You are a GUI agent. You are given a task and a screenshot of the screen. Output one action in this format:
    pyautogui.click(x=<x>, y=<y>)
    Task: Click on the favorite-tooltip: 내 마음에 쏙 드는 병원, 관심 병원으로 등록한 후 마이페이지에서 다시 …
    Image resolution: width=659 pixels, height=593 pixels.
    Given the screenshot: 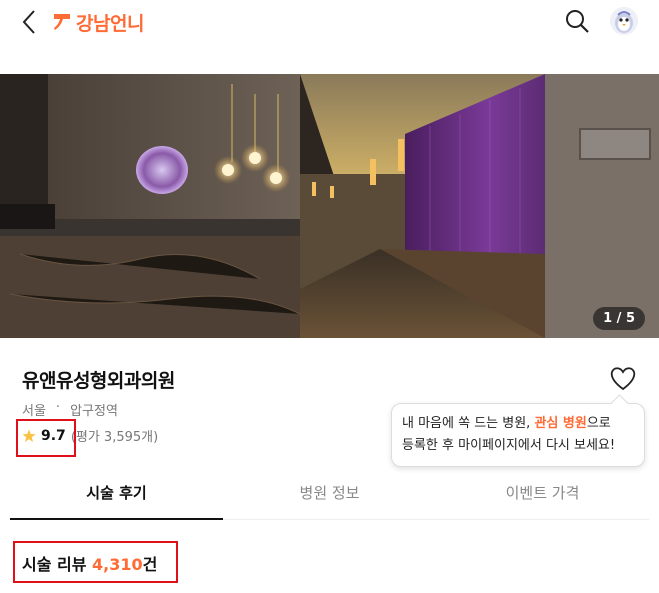 What is the action you would take?
    pyautogui.click(x=518, y=435)
    